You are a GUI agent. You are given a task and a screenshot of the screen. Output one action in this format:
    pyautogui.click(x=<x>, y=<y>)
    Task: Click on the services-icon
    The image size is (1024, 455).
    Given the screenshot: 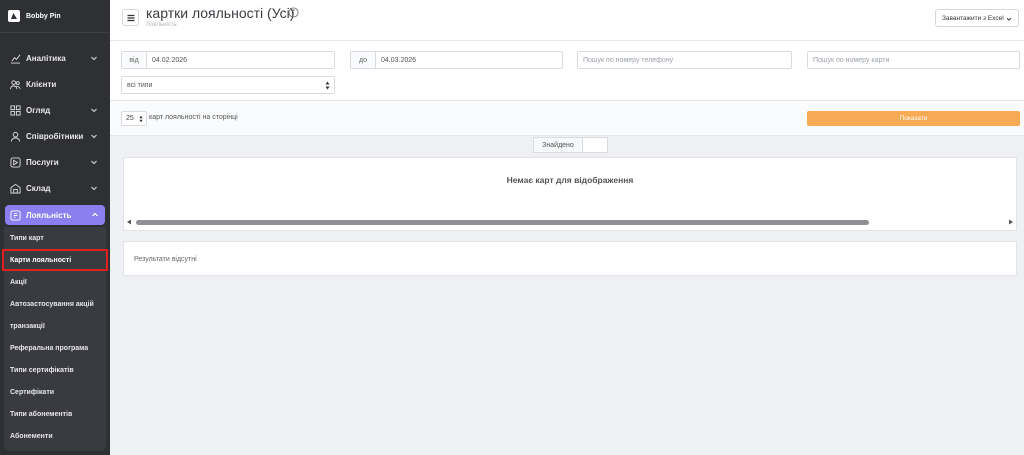 What is the action you would take?
    pyautogui.click(x=15, y=162)
    